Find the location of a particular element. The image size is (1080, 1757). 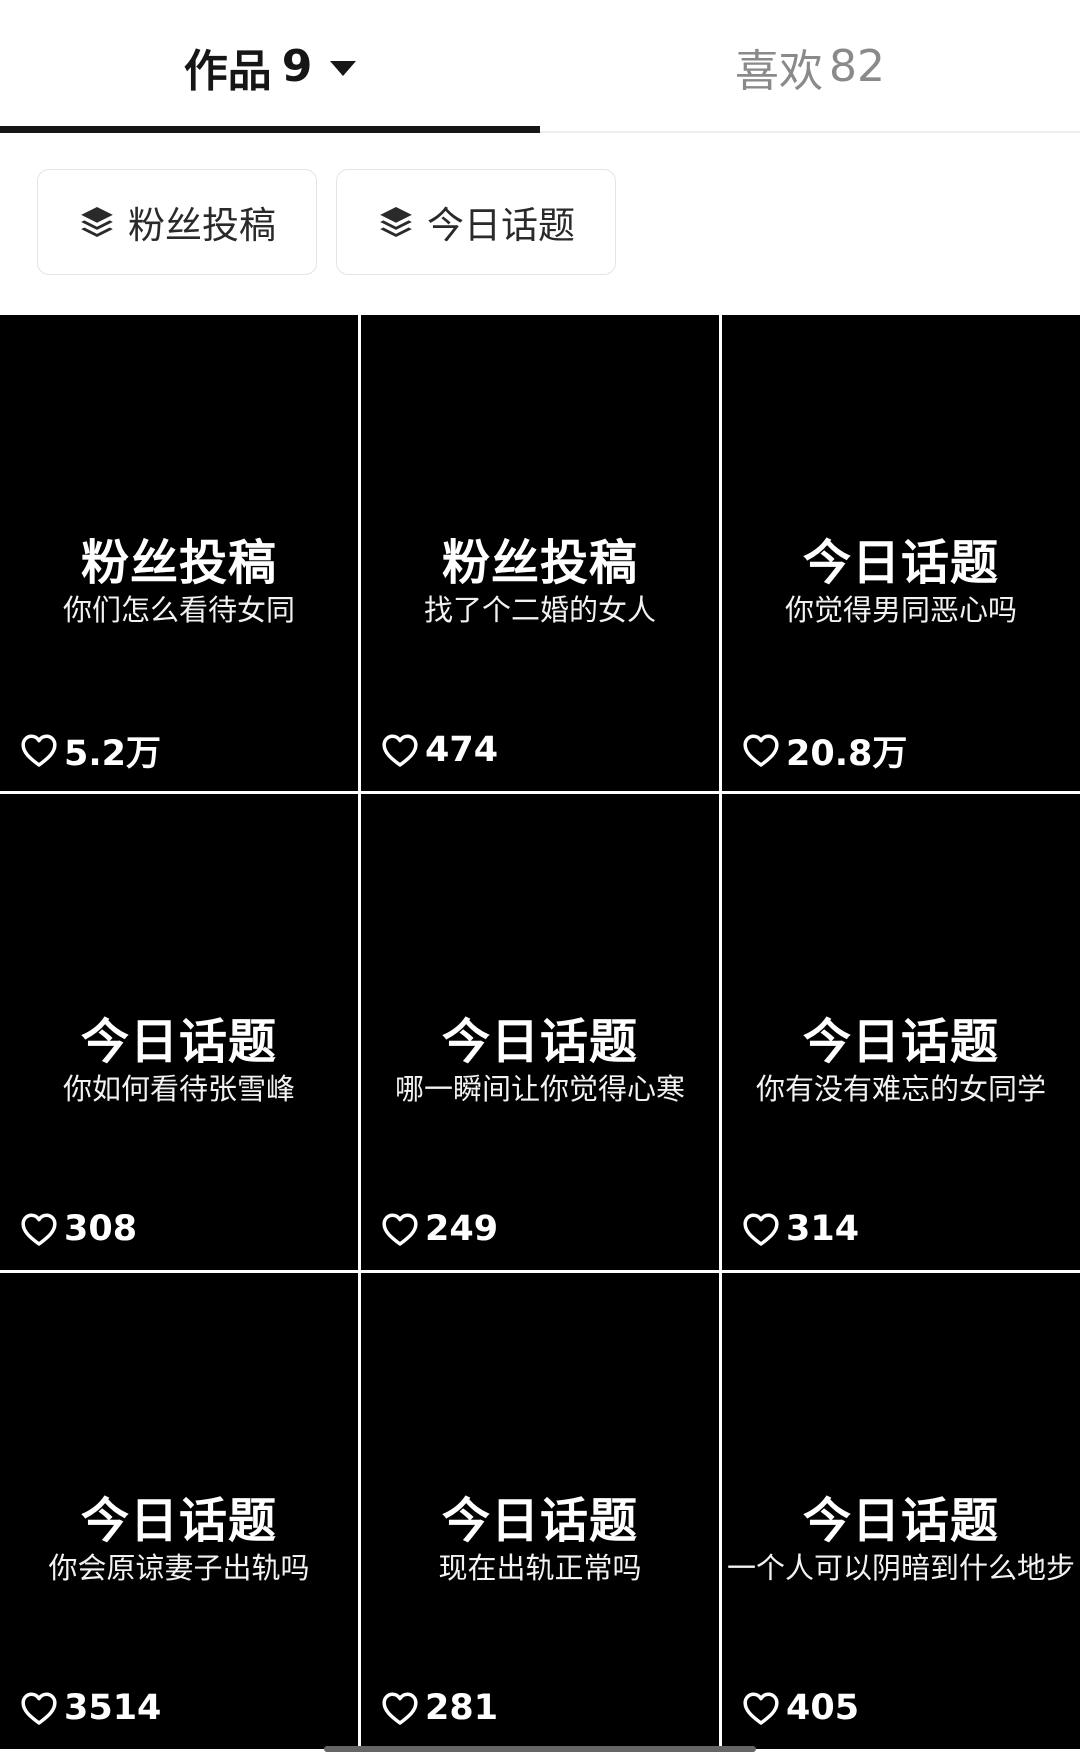

tab-works: 作品 9 is located at coordinates (270, 66).